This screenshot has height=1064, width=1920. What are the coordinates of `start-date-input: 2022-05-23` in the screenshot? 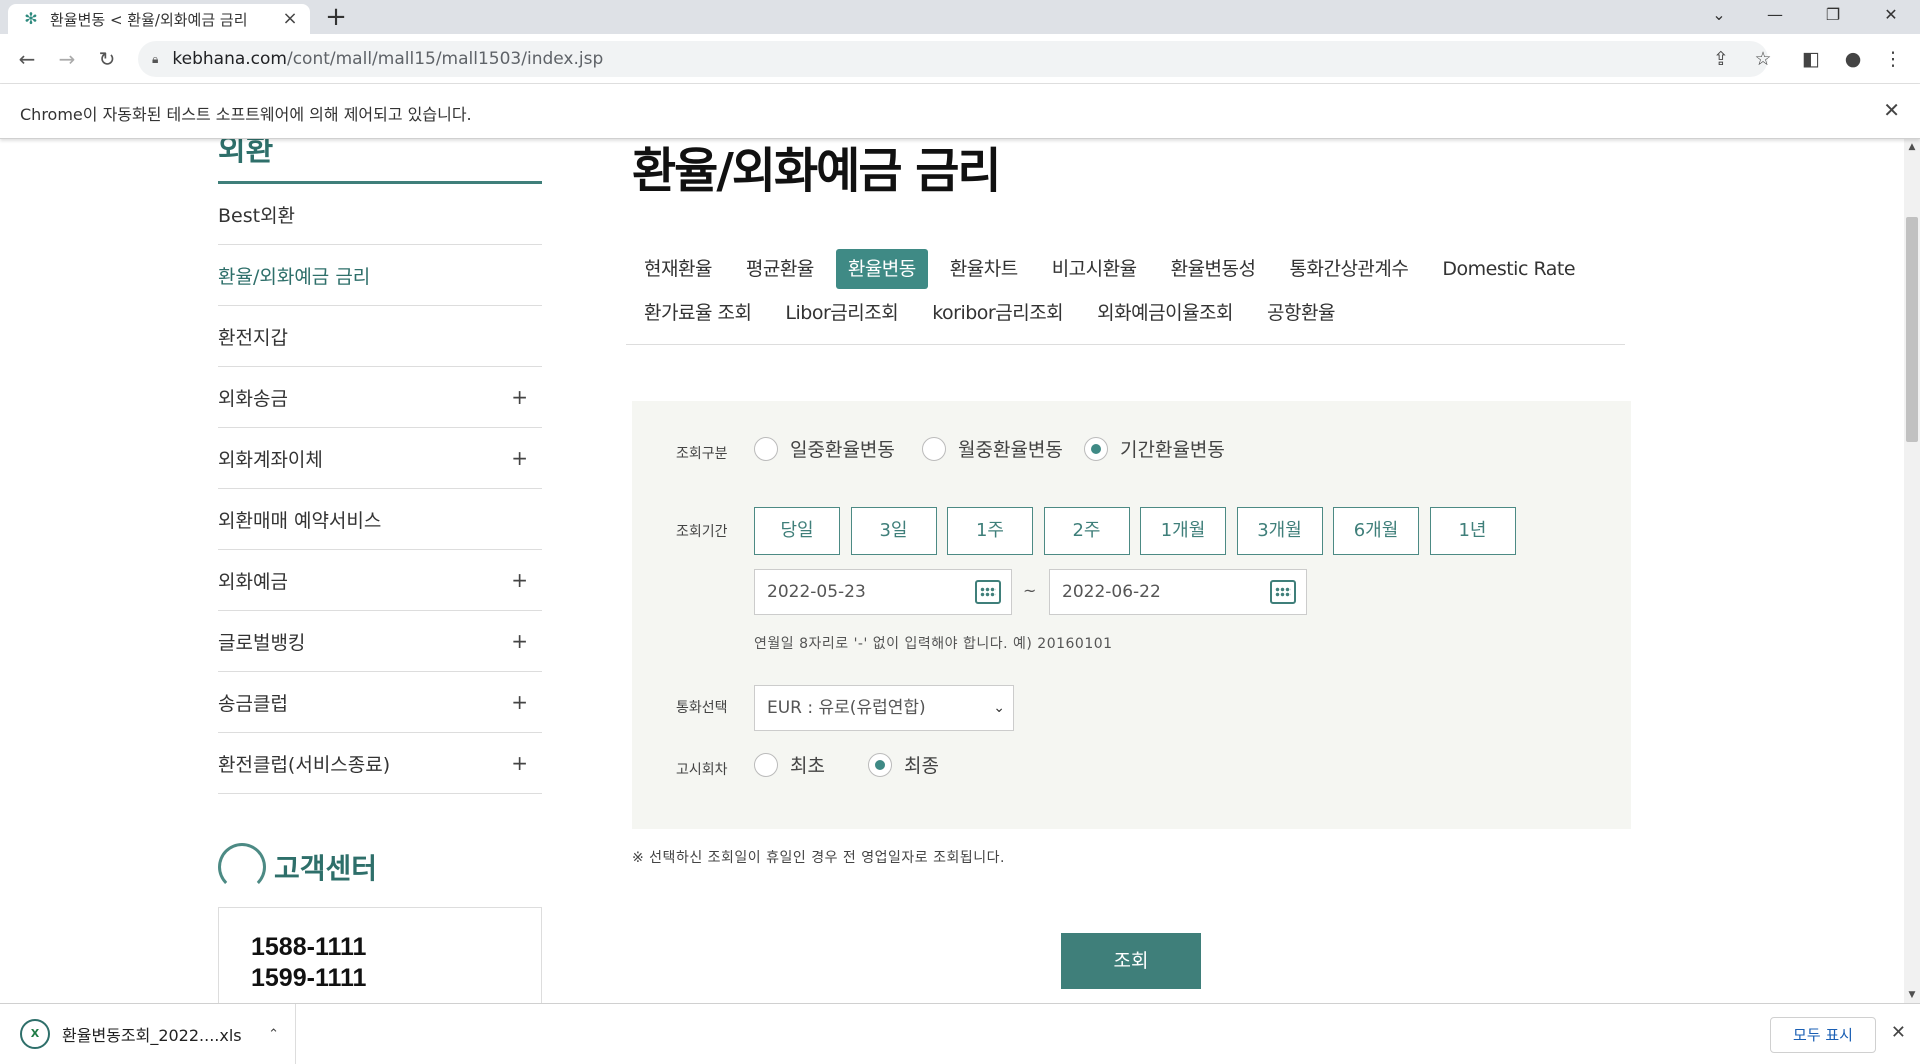 It's located at (883, 592).